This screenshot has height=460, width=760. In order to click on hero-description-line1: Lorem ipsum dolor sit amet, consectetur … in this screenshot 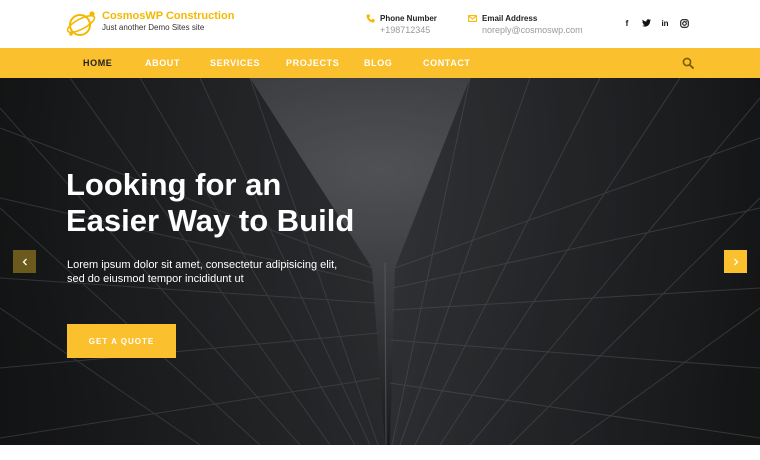, I will do `click(202, 265)`.